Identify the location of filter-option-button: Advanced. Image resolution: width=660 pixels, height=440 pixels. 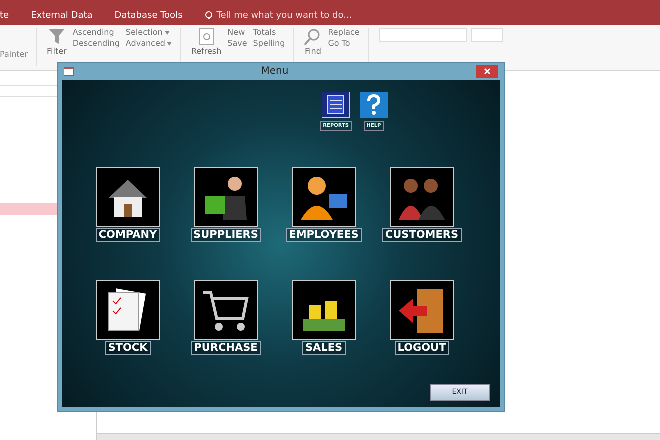
(149, 43).